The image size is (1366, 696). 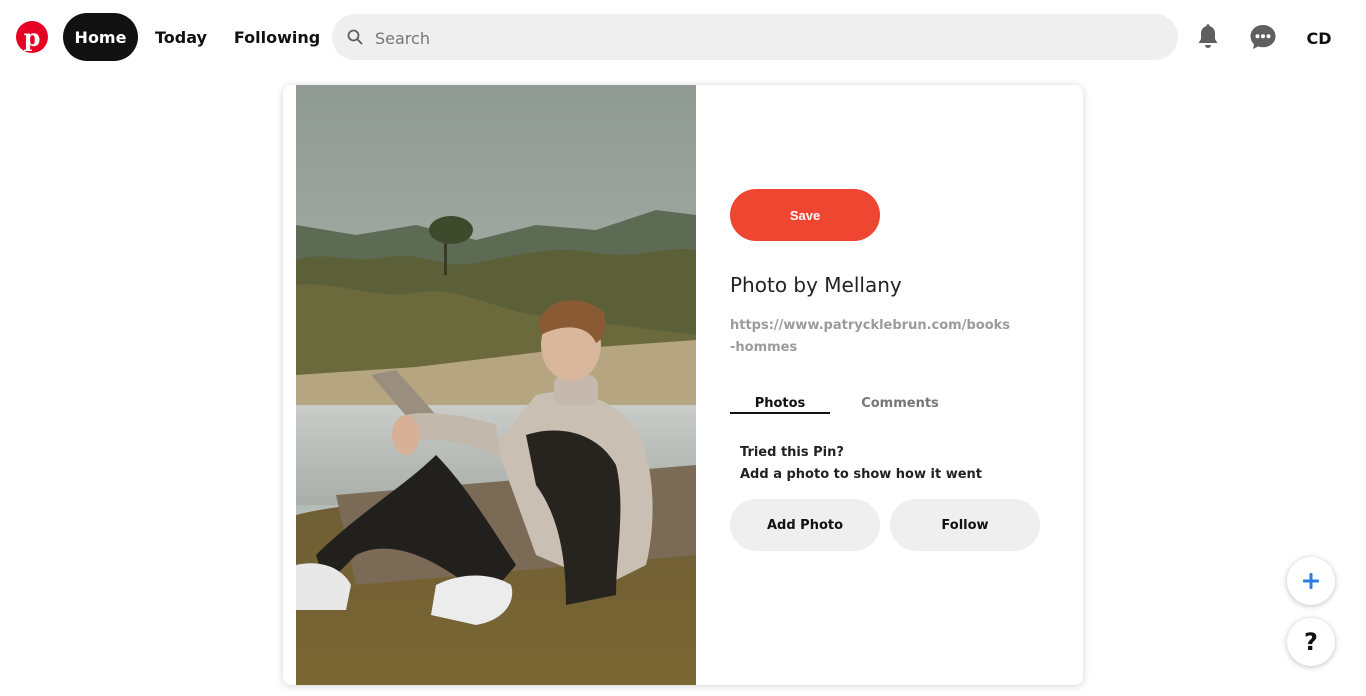 I want to click on account-avatar: CD, so click(x=1319, y=38).